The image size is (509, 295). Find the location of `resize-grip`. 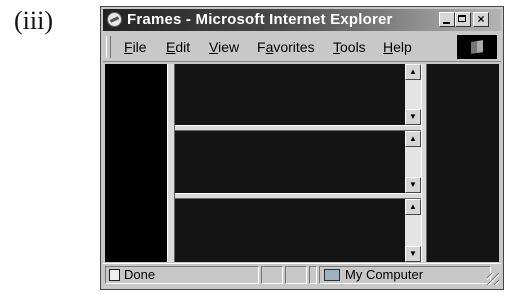

resize-grip is located at coordinates (493, 279).